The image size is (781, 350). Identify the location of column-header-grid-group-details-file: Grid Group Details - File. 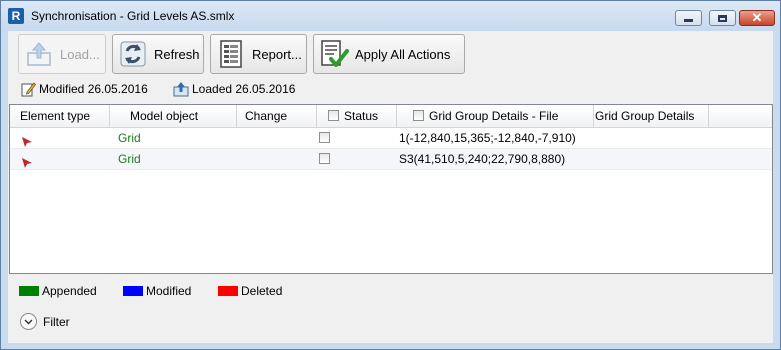
(495, 116).